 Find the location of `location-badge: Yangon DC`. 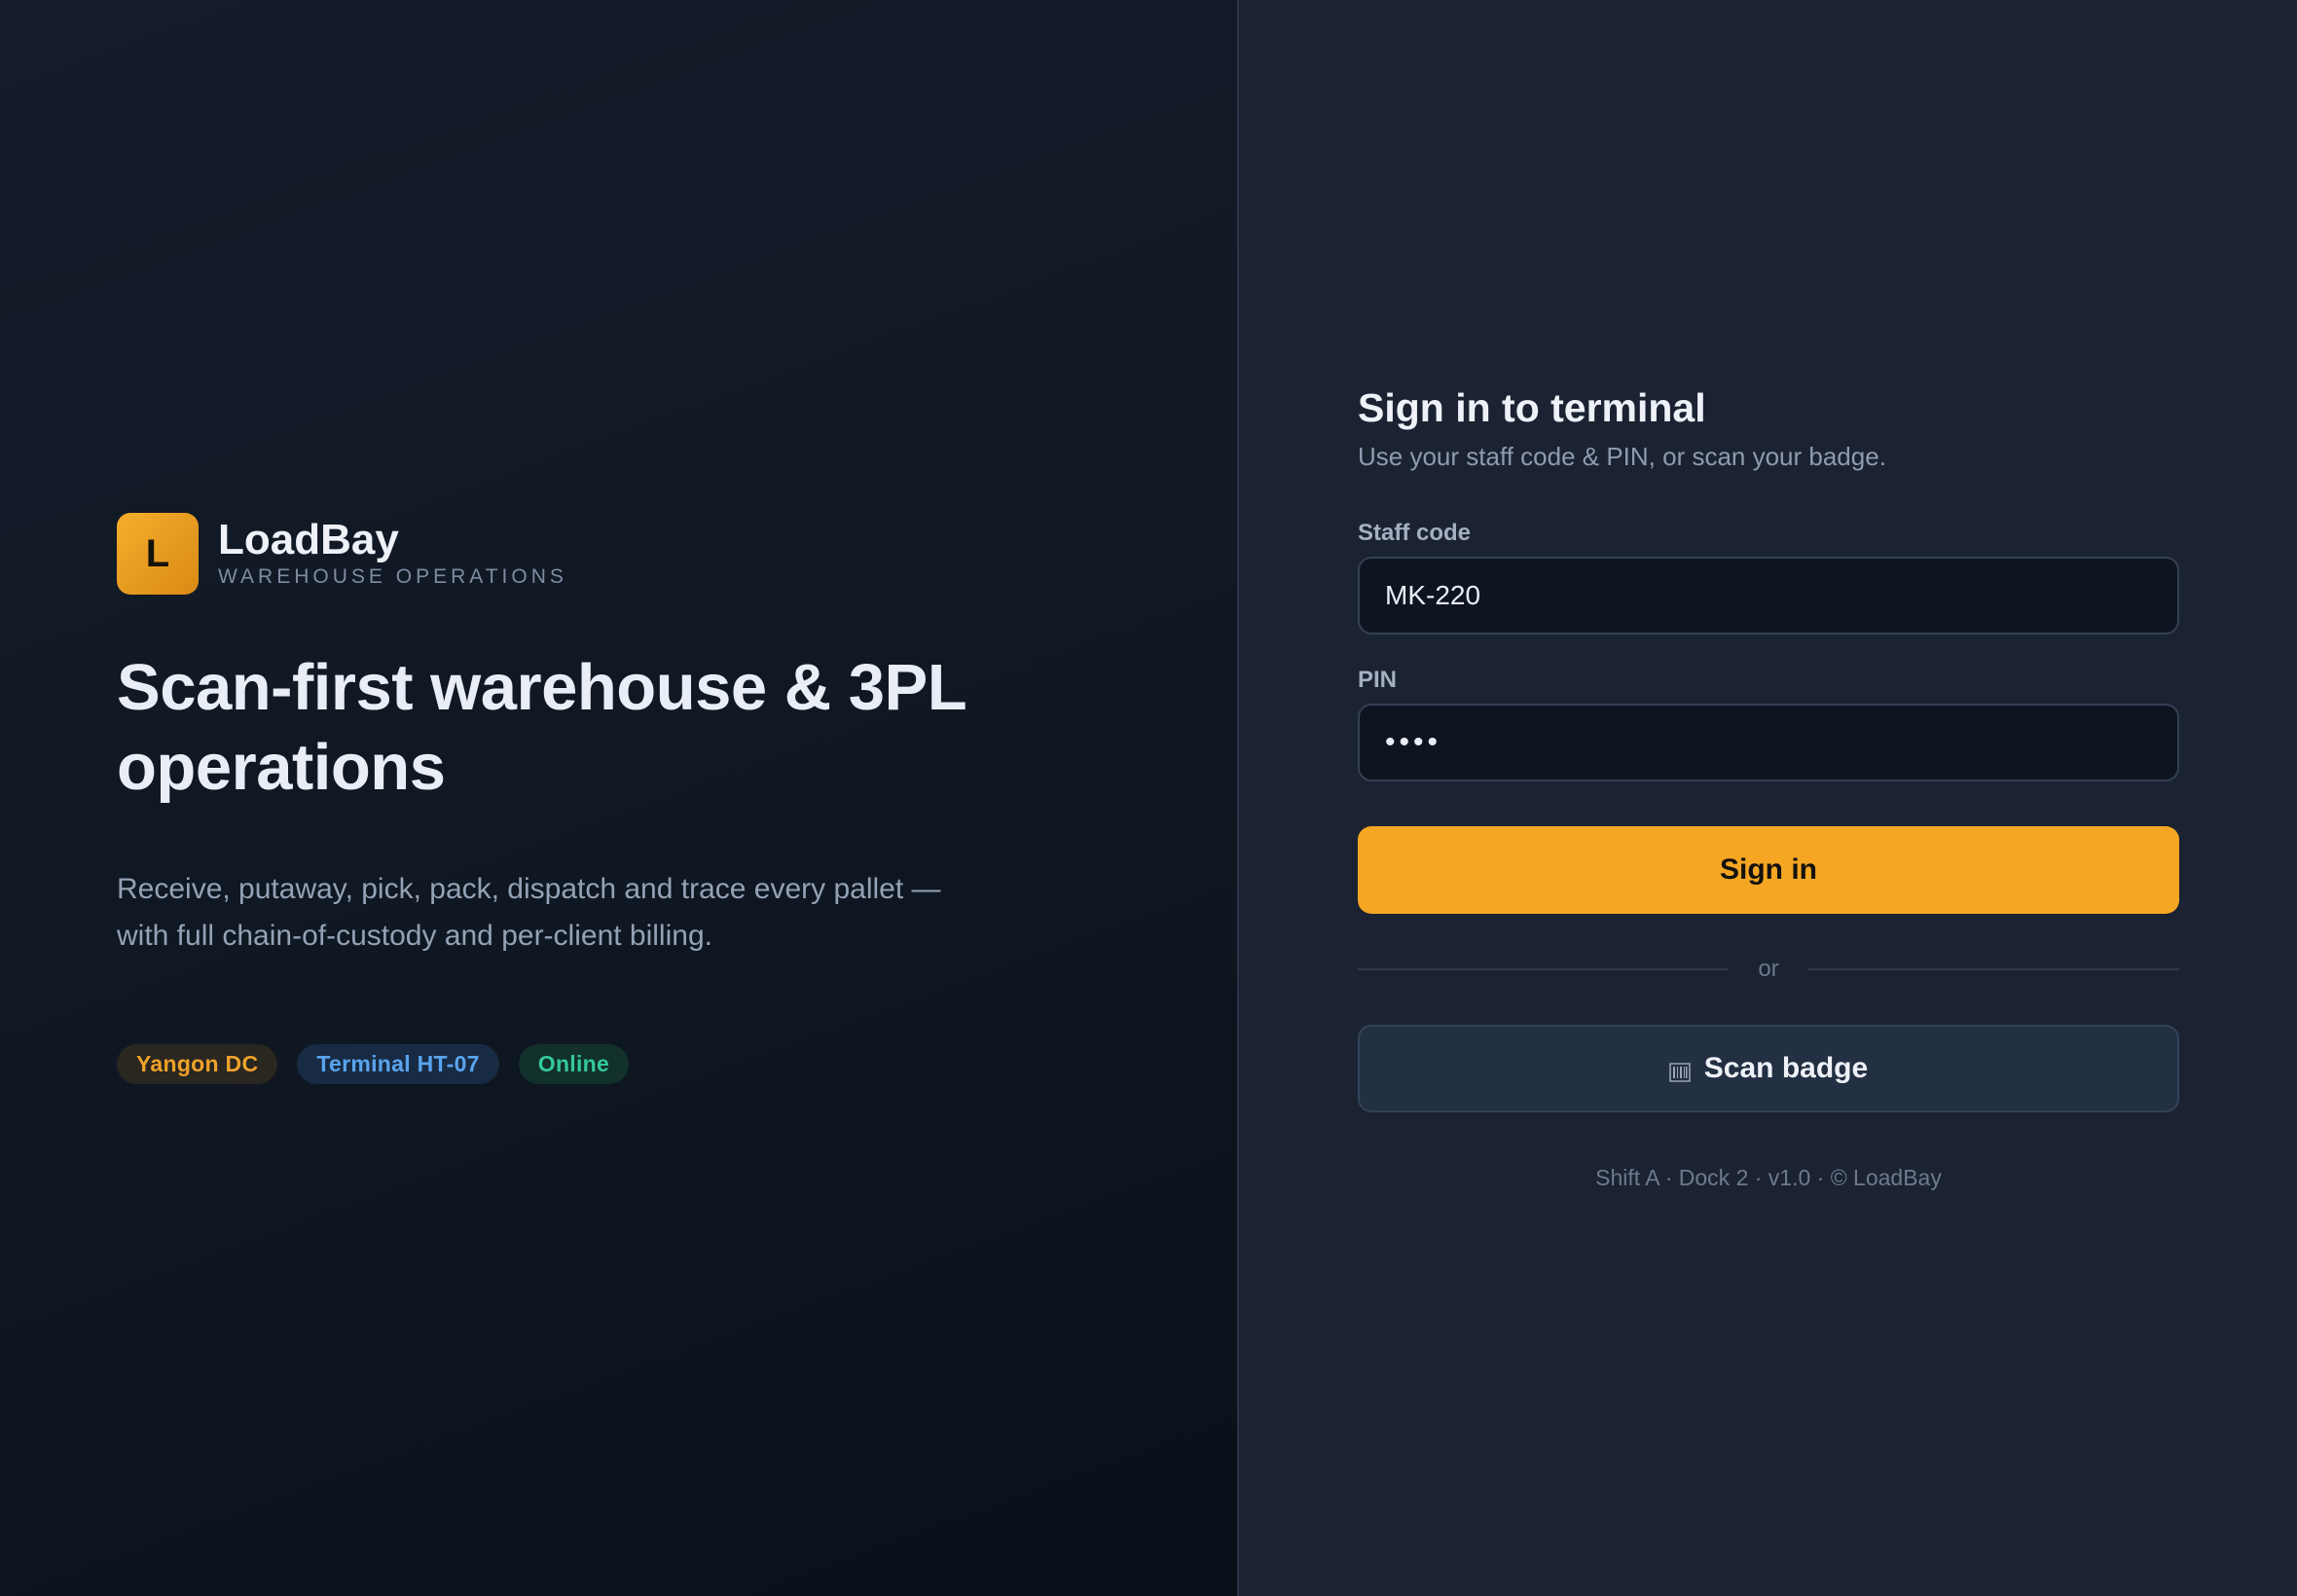

location-badge: Yangon DC is located at coordinates (197, 1064).